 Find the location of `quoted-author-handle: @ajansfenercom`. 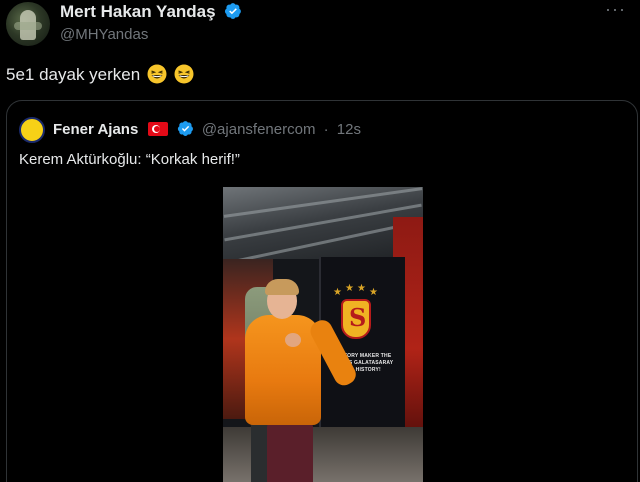

quoted-author-handle: @ajansfenercom is located at coordinates (259, 129).